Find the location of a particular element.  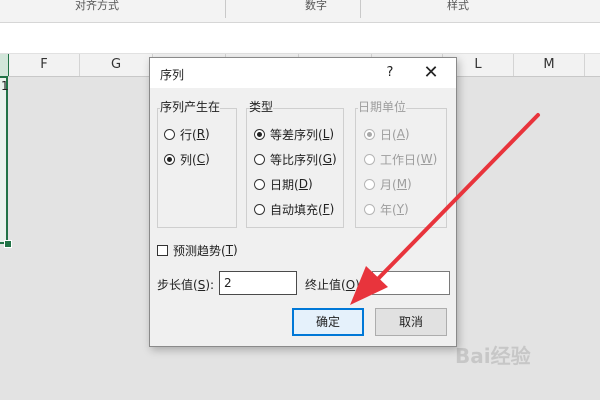

help-button: ? is located at coordinates (390, 73).